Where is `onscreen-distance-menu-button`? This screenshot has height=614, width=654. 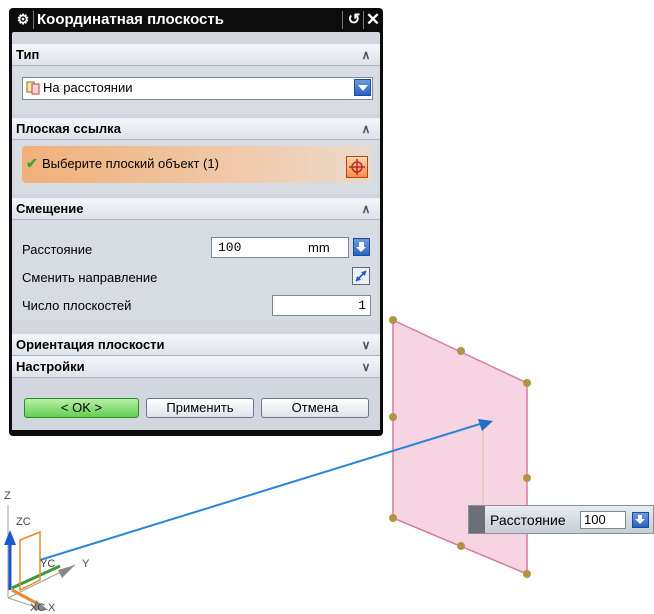
onscreen-distance-menu-button is located at coordinates (640, 520).